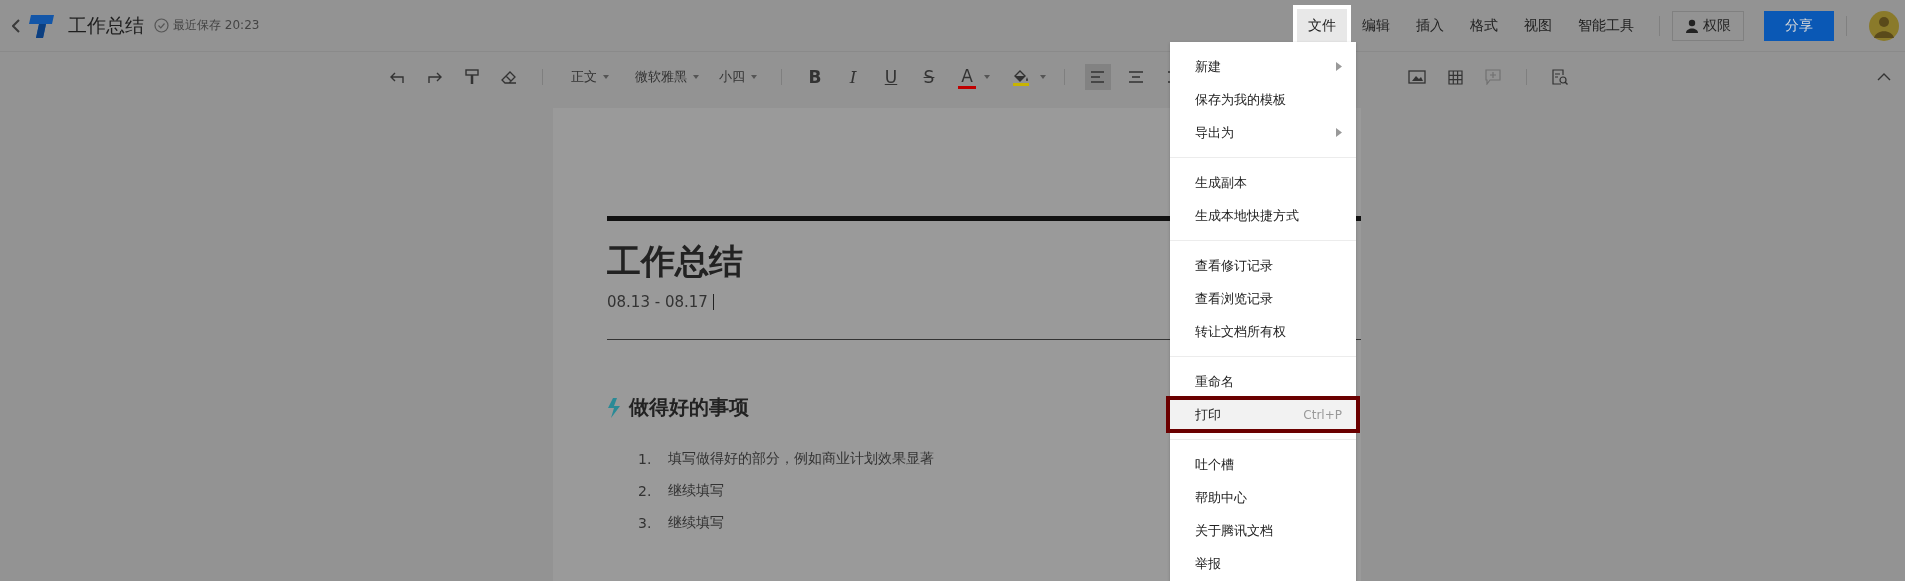 Image resolution: width=1905 pixels, height=581 pixels. Describe the element at coordinates (216, 25) in the screenshot. I see `save-status: 最近保存 20:23` at that location.